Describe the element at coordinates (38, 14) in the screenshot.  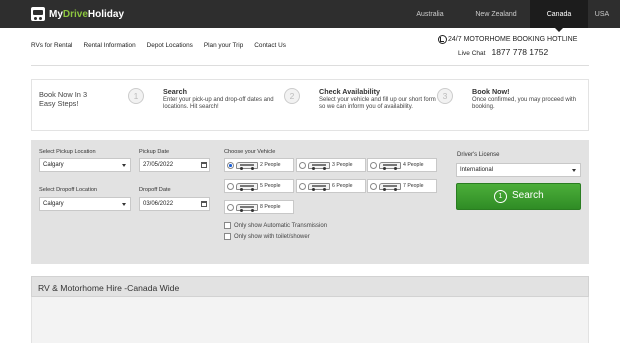
I see `motorhome-logo-icon` at that location.